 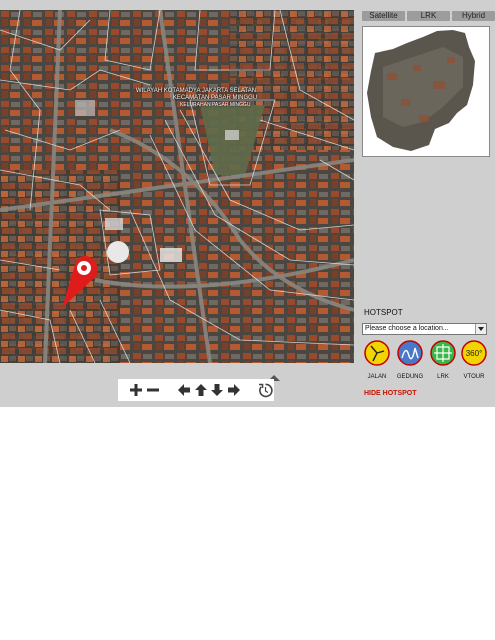 What do you see at coordinates (215, 105) in the screenshot?
I see `map-label-subdistrict: KELURAHAN PASAR MINGGU` at bounding box center [215, 105].